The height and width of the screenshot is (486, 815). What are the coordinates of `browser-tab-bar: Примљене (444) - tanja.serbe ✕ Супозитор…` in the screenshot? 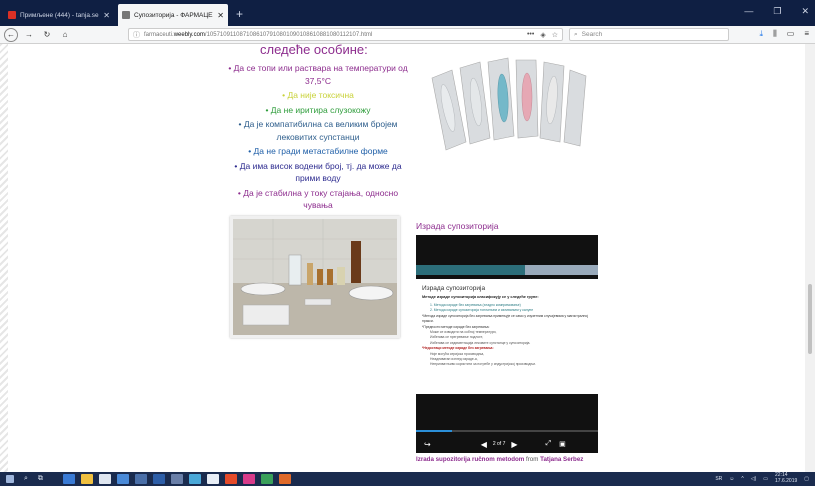 It's located at (407, 13).